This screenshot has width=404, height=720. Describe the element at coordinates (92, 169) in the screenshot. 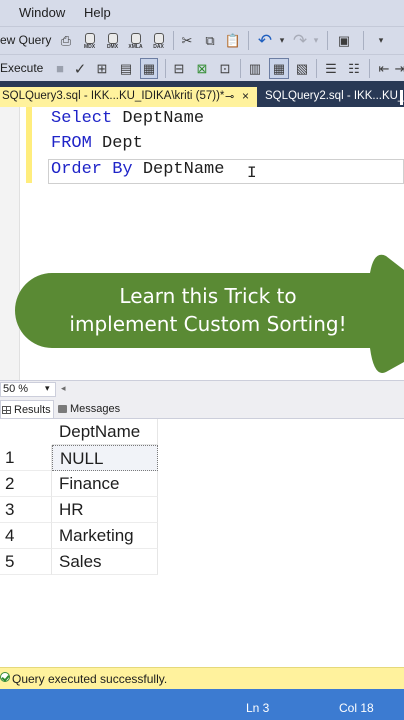

I see `keyword-order-by: Order By` at that location.